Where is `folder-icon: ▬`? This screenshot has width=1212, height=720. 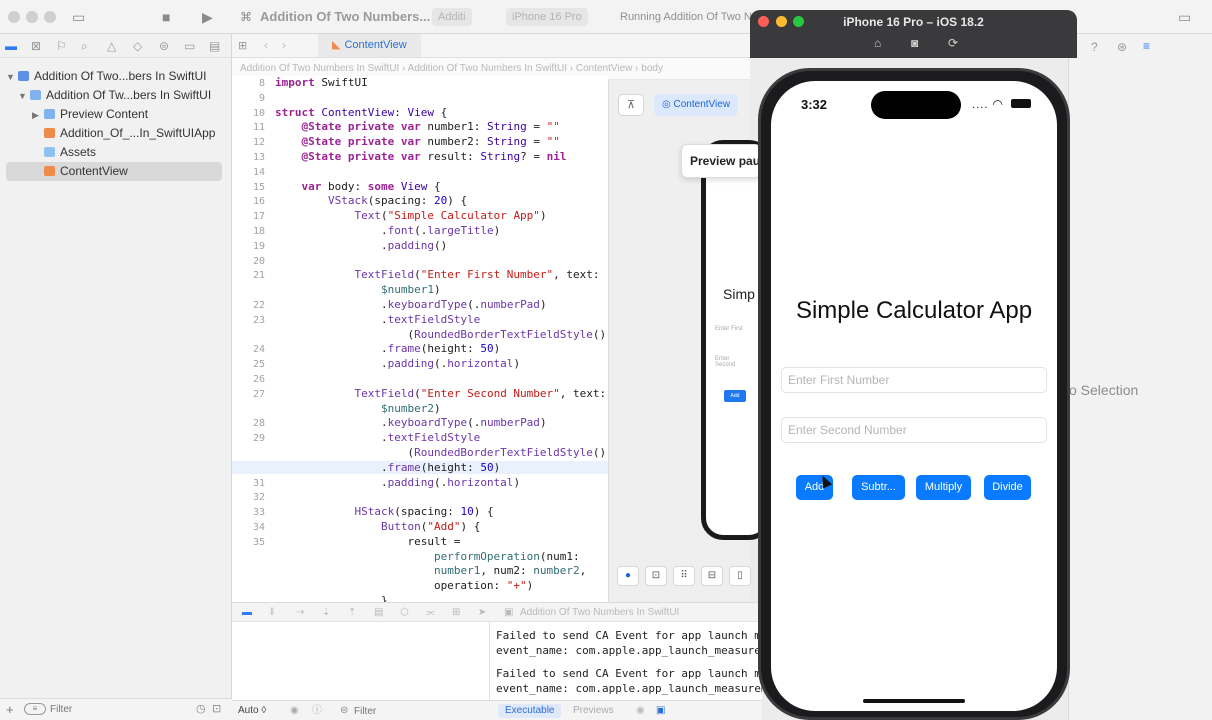 folder-icon: ▬ is located at coordinates (11, 46).